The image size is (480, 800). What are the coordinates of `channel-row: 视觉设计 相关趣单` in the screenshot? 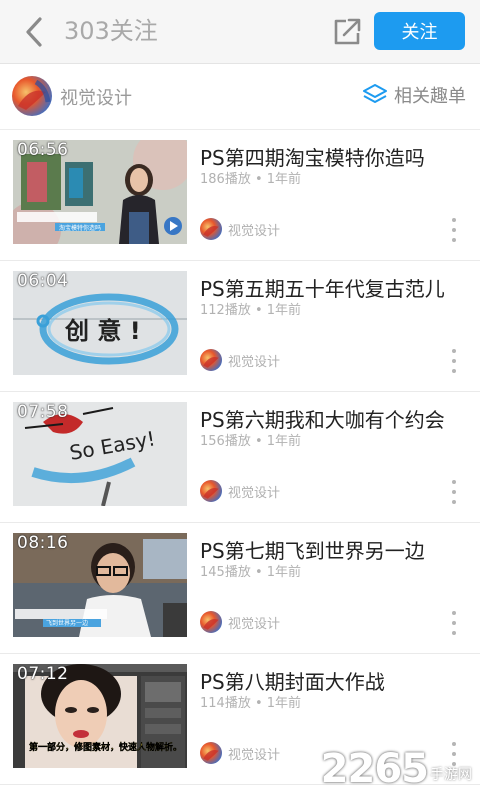 It's located at (240, 97).